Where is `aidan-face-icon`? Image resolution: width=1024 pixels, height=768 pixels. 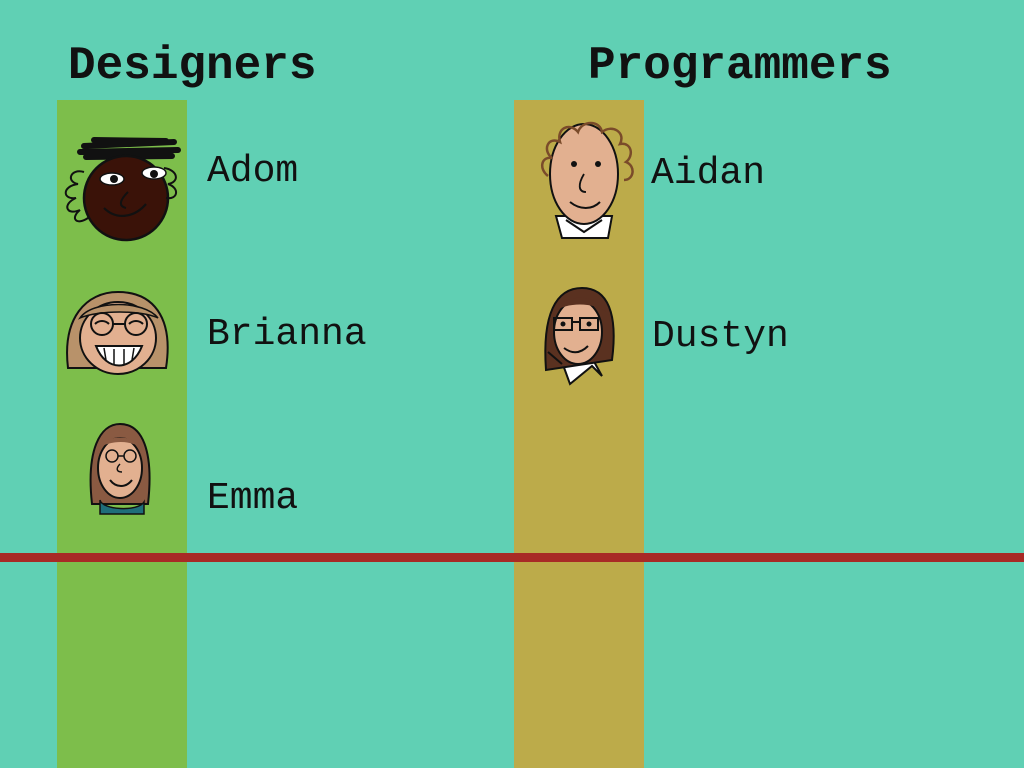 aidan-face-icon is located at coordinates (587, 180).